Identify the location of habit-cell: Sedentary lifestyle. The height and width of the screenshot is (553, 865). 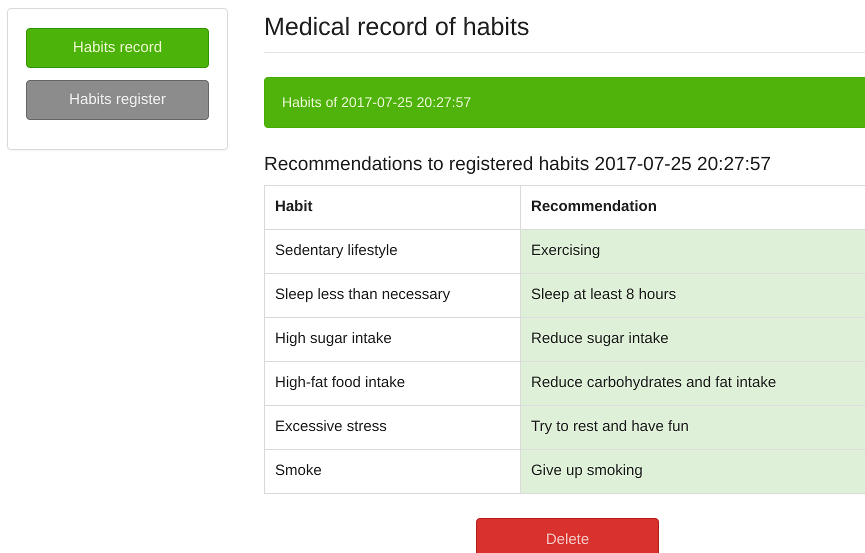
(392, 251).